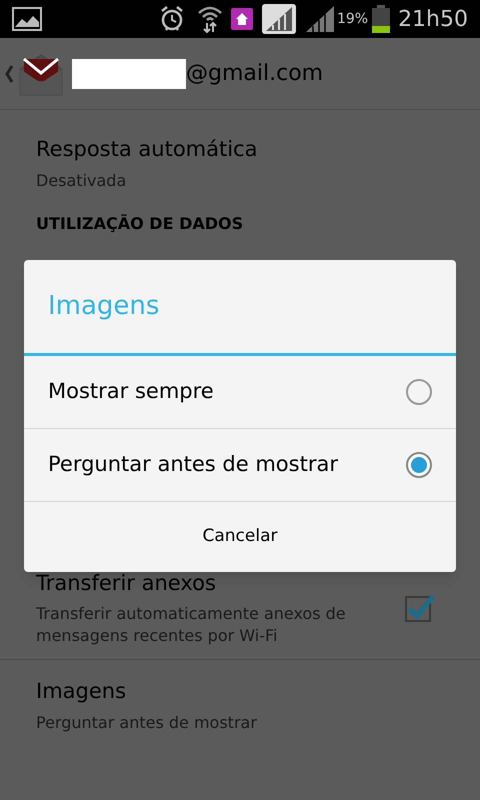 The image size is (480, 800). Describe the element at coordinates (381, 19) in the screenshot. I see `battery-icon` at that location.